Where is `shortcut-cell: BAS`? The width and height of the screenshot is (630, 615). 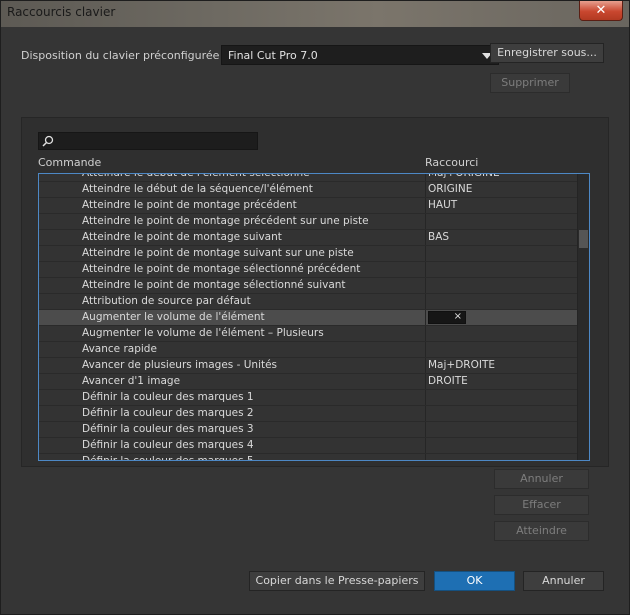 shortcut-cell: BAS is located at coordinates (501, 237).